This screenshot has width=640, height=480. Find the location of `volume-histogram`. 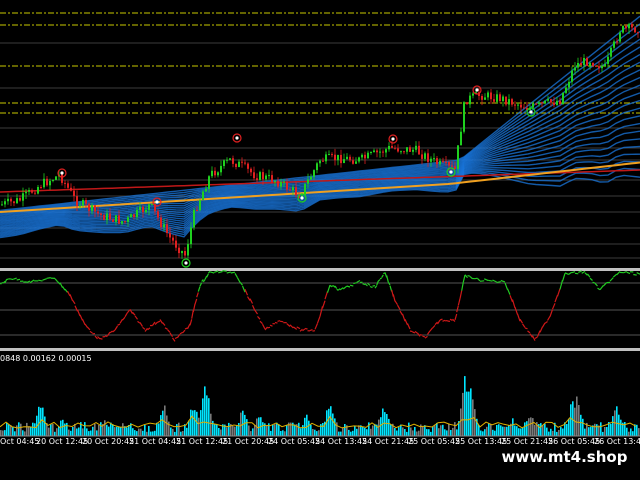

volume-histogram is located at coordinates (320, 406).